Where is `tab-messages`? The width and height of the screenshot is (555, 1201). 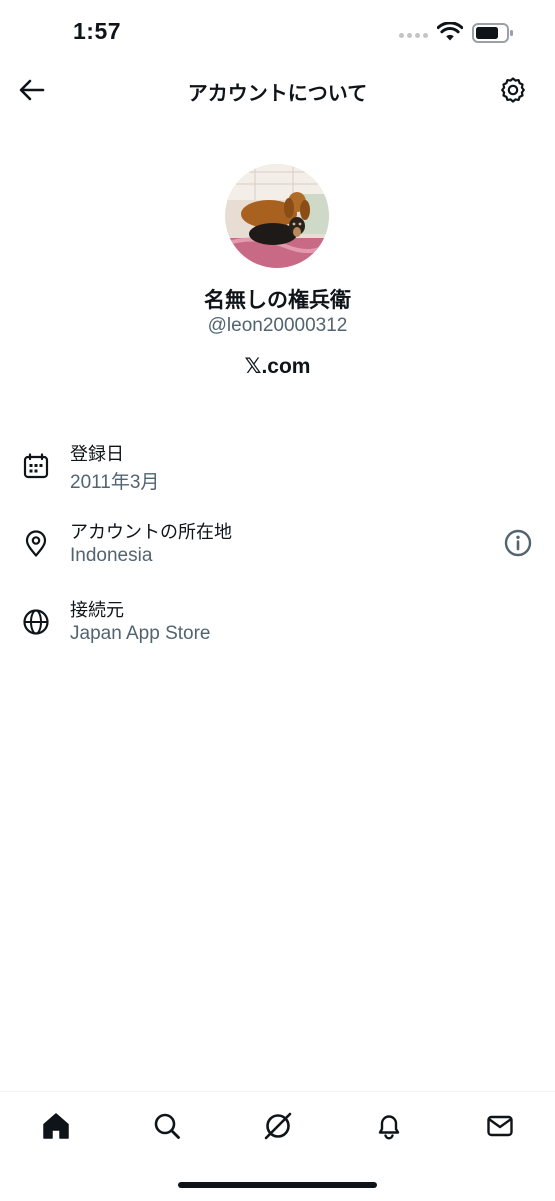 tab-messages is located at coordinates (500, 1126).